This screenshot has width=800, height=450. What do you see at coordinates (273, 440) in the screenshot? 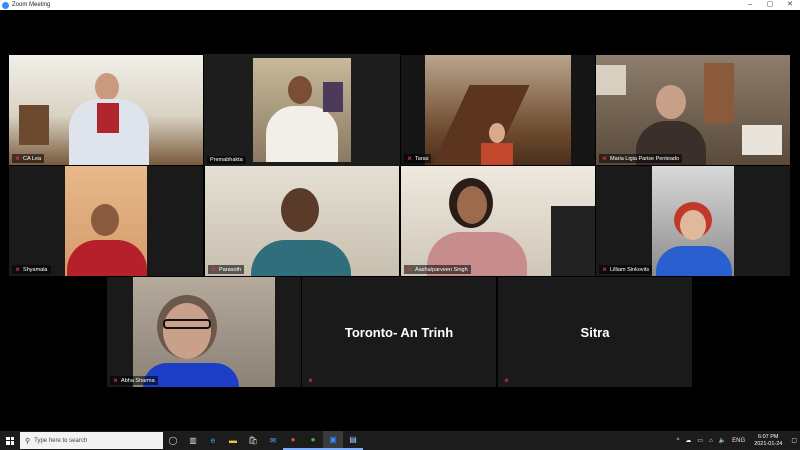
I see `mail-icon: ✉` at bounding box center [273, 440].